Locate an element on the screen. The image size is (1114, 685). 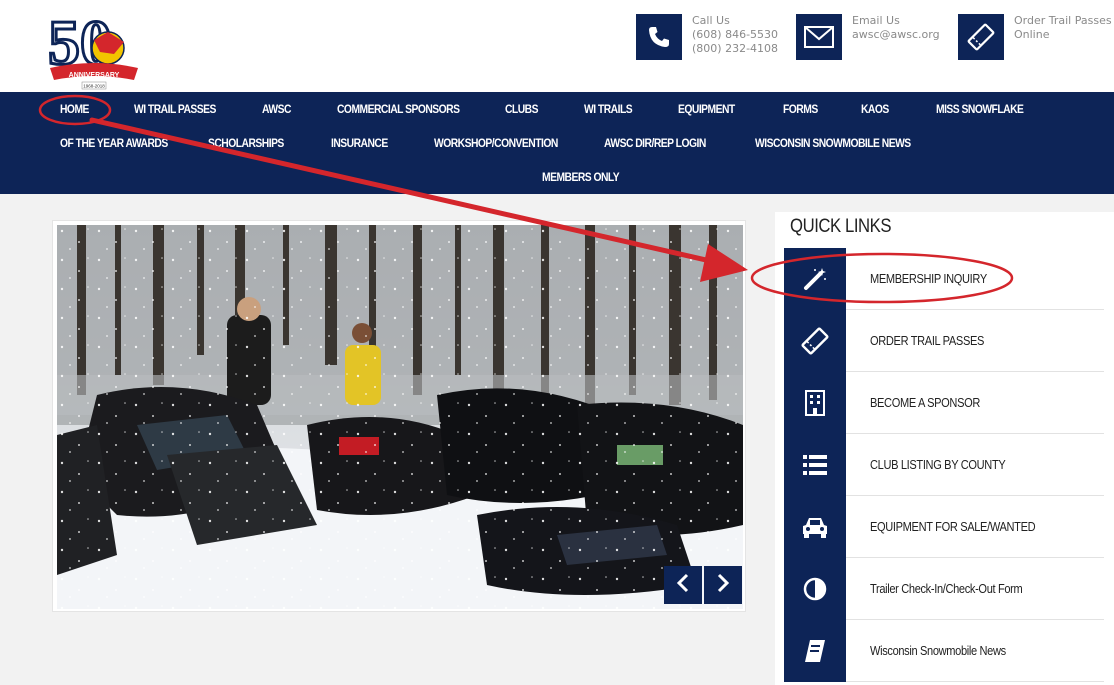
quick-link-wisconsin-snowmobile-news: Wisconsin Snowmobile News is located at coordinates (944, 651).